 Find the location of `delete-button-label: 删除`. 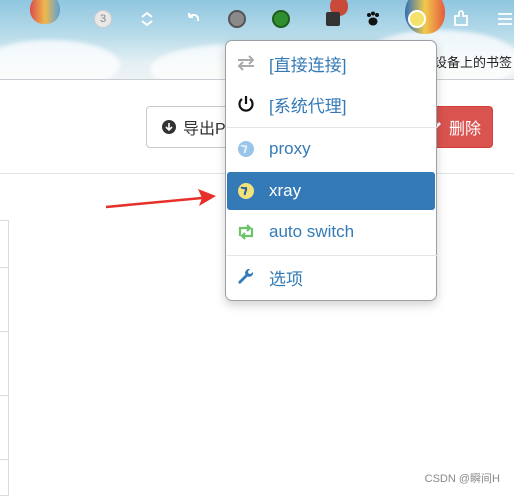

delete-button-label: 删除 is located at coordinates (465, 129).